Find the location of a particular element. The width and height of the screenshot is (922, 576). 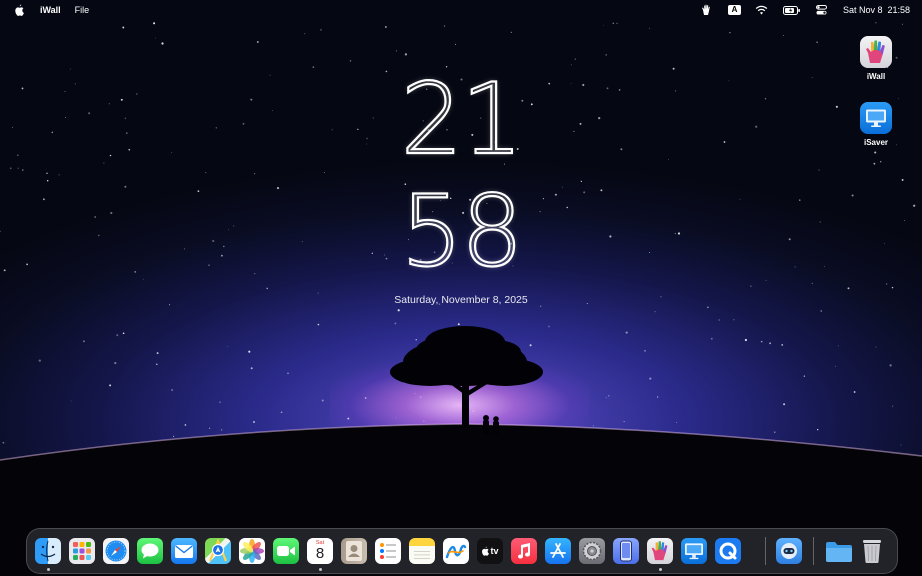

photos-icon is located at coordinates (252, 551).